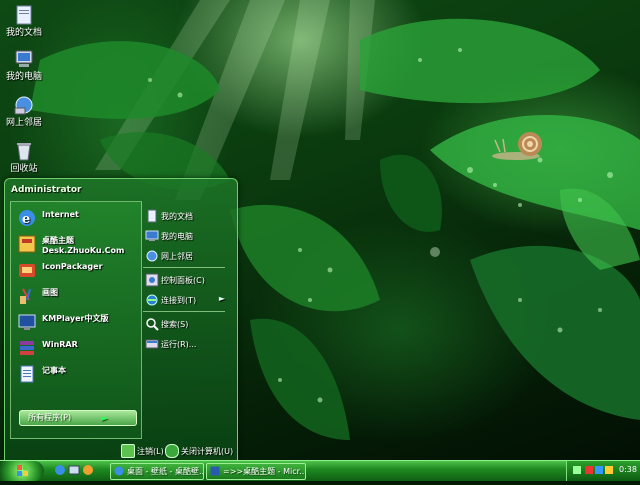 The image size is (640, 485). Describe the element at coordinates (177, 236) in the screenshot. I see `place-label: 我的电脑` at that location.